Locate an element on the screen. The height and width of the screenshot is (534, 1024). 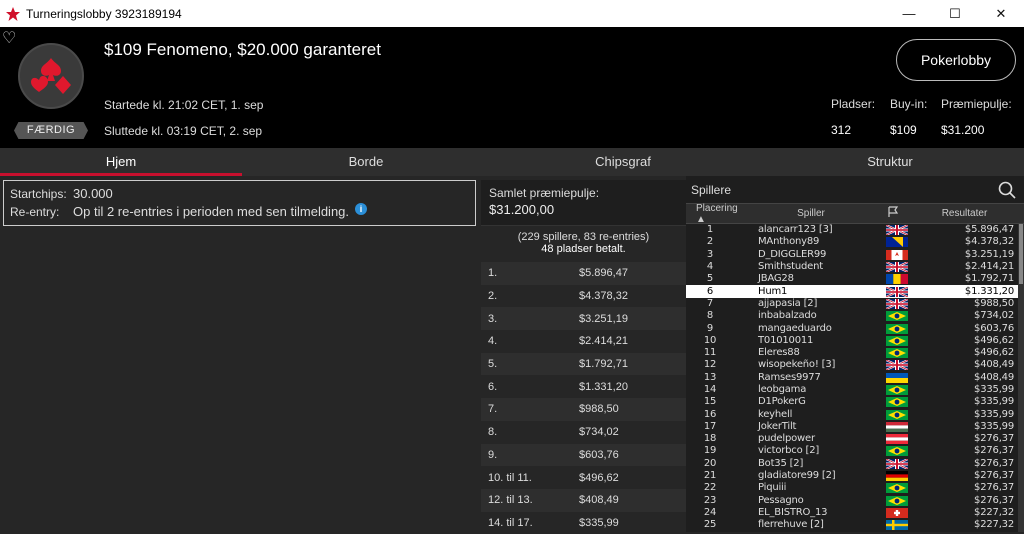
reentry-label: Re-entry: is located at coordinates (35, 212).